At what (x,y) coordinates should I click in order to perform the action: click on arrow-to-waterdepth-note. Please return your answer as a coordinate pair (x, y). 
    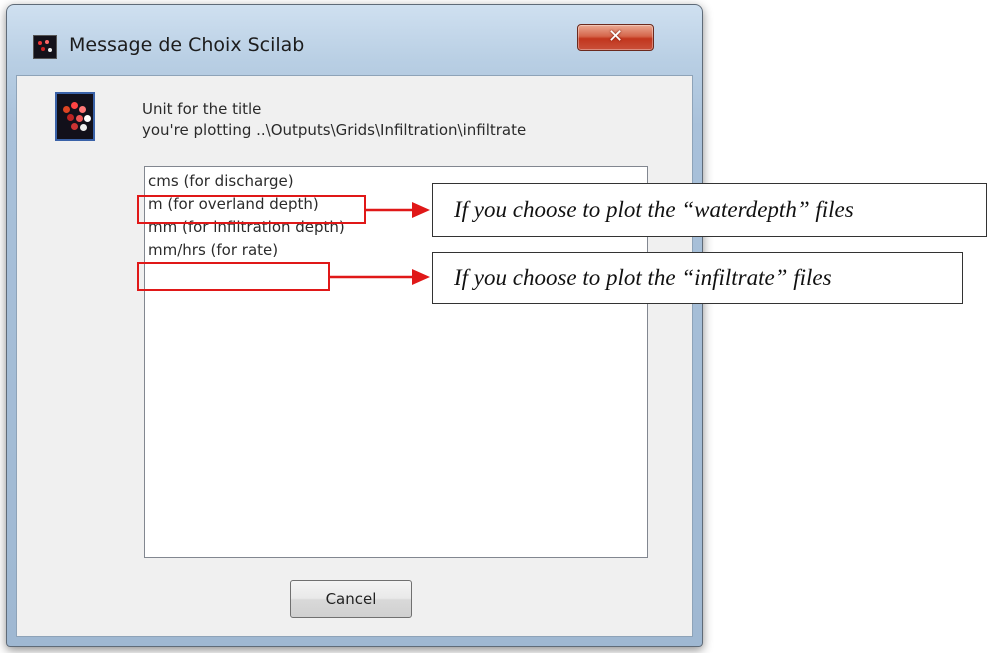
    Looking at the image, I should click on (398, 210).